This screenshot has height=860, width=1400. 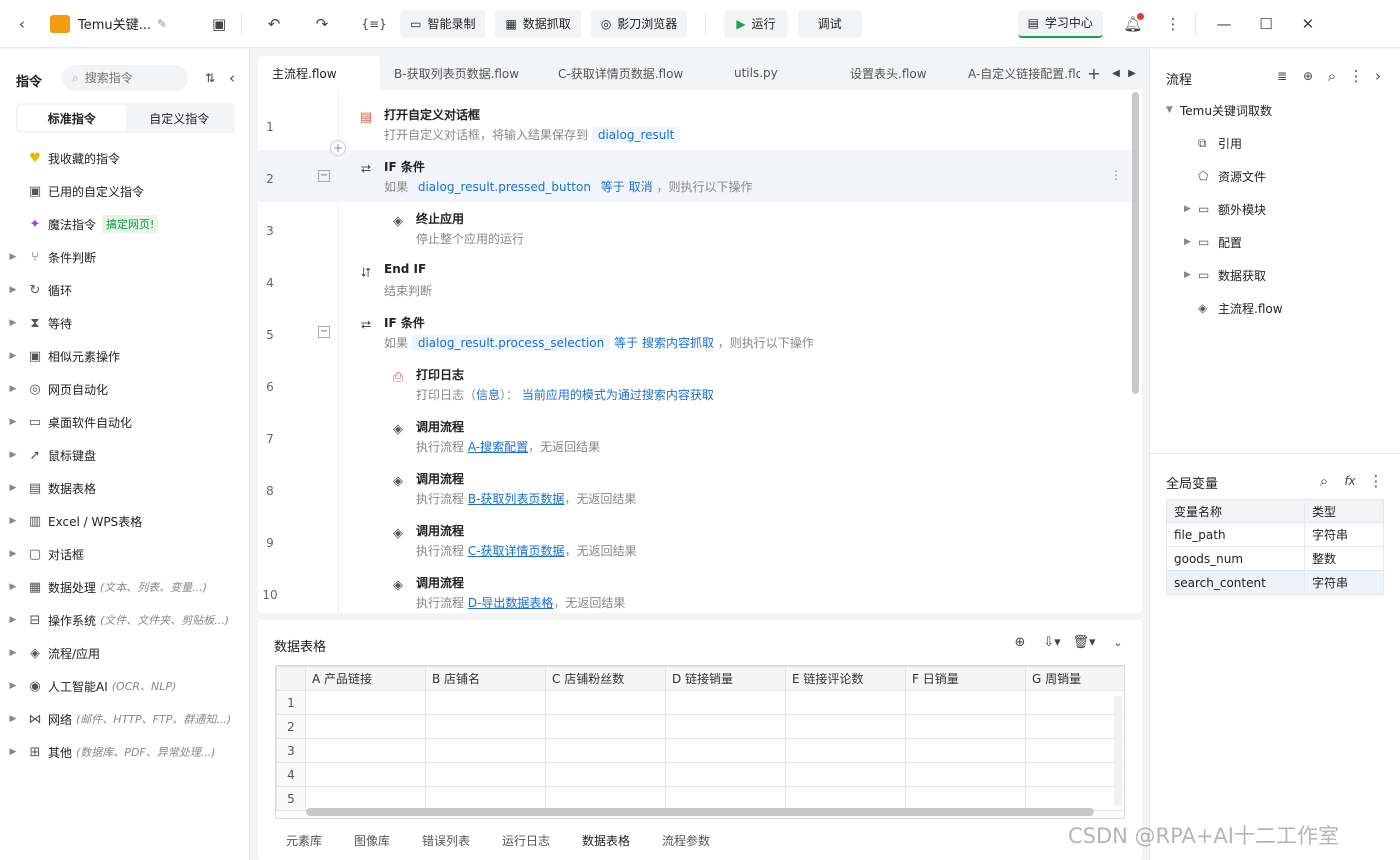 What do you see at coordinates (88, 686) in the screenshot?
I see `category-item: ▶ ◉ 人工智能AI (OCR、NLP)` at bounding box center [88, 686].